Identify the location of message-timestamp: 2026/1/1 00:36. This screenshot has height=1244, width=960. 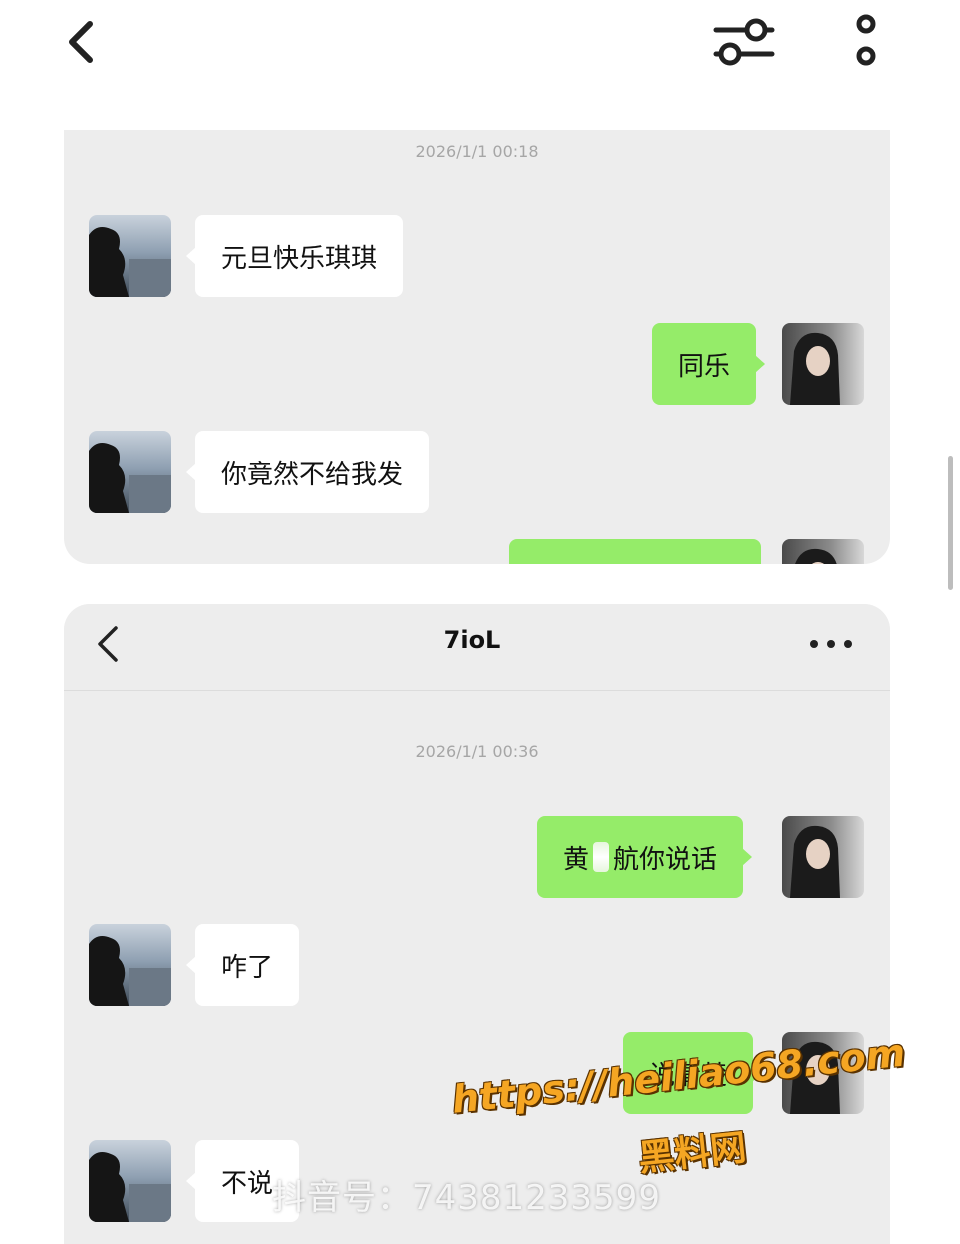
(477, 751).